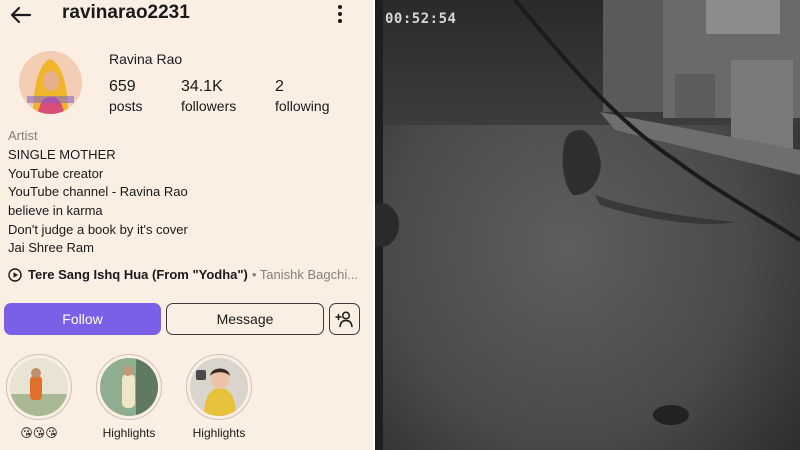 This screenshot has height=450, width=800. I want to click on add-user-icon, so click(343, 319).